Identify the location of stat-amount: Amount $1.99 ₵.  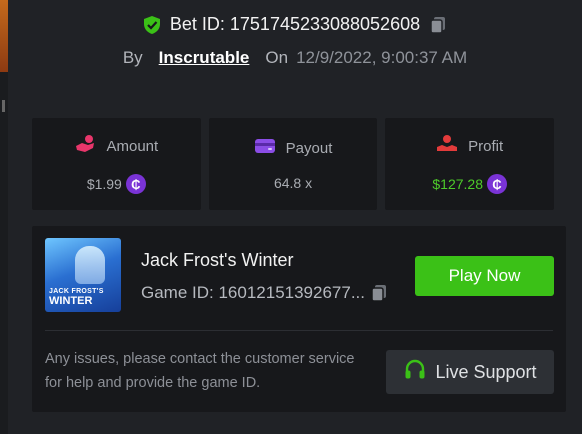
(116, 164).